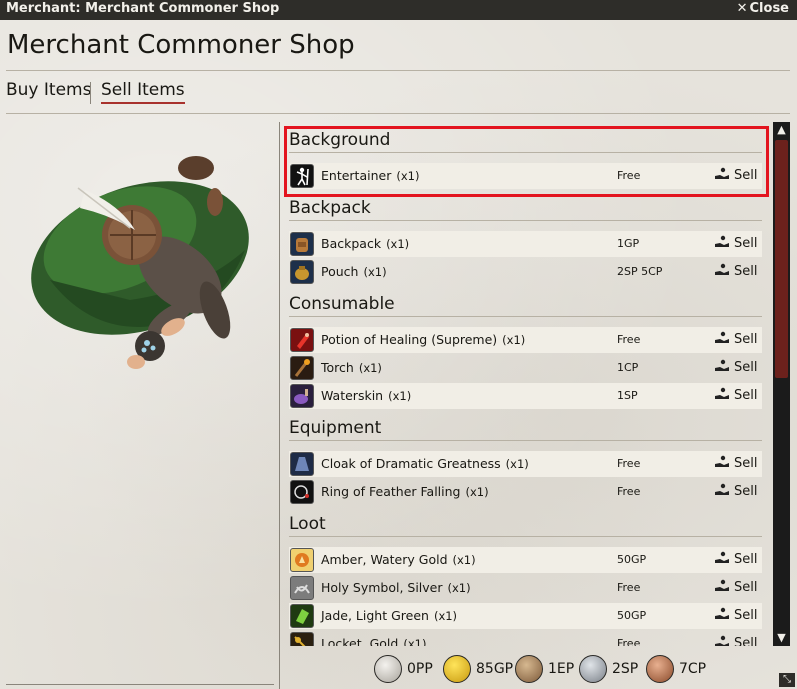  What do you see at coordinates (628, 243) in the screenshot?
I see `item-price: 1GP` at bounding box center [628, 243].